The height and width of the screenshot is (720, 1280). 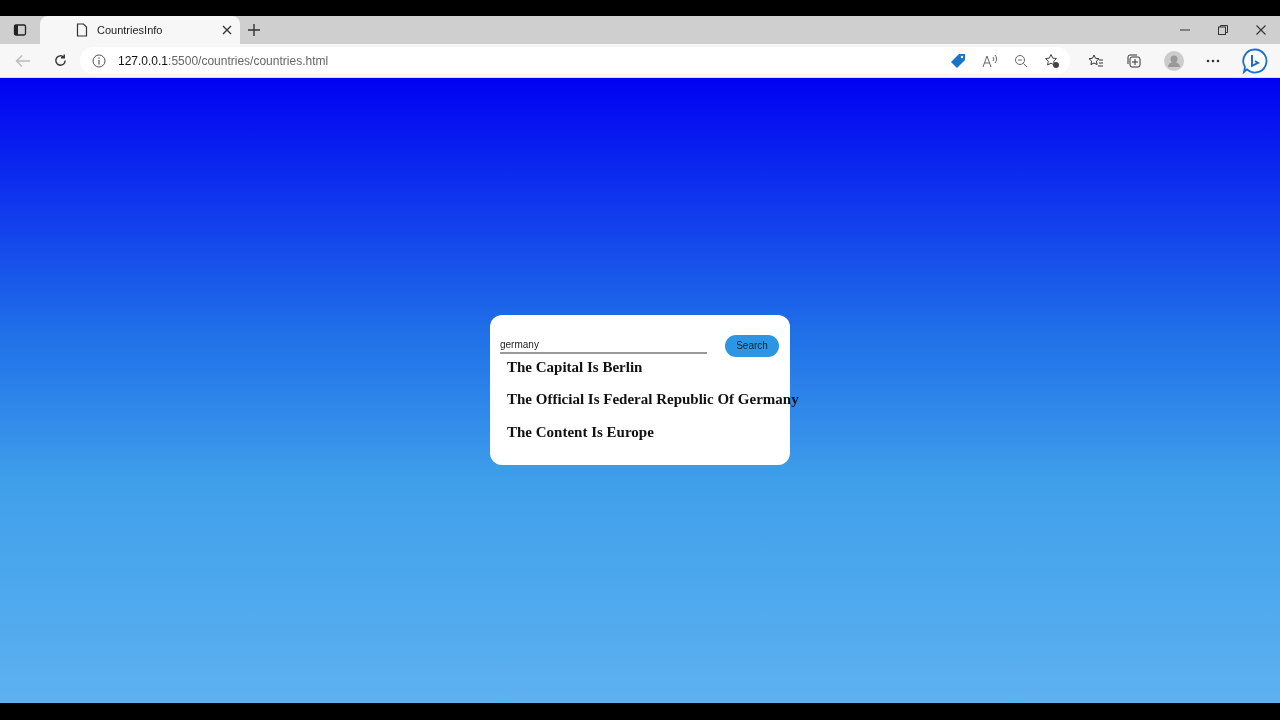 I want to click on zoom-out-icon, so click(x=1021, y=60).